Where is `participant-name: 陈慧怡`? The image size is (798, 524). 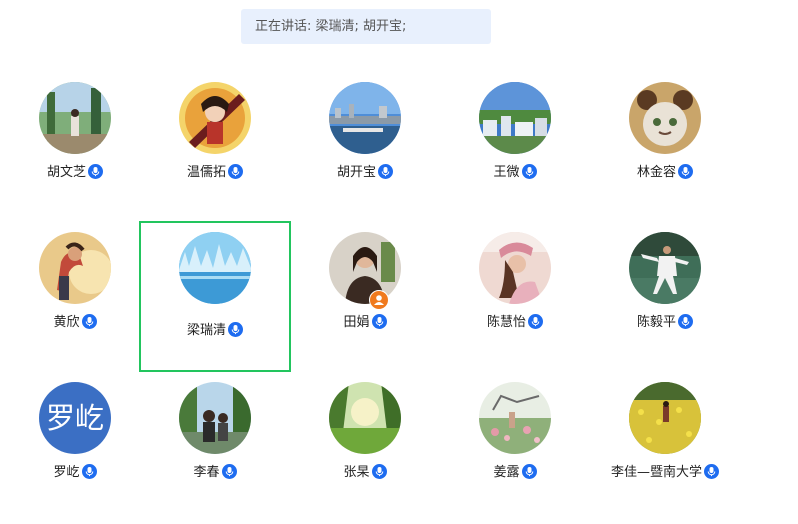
participant-name: 陈慧怡 is located at coordinates (506, 322).